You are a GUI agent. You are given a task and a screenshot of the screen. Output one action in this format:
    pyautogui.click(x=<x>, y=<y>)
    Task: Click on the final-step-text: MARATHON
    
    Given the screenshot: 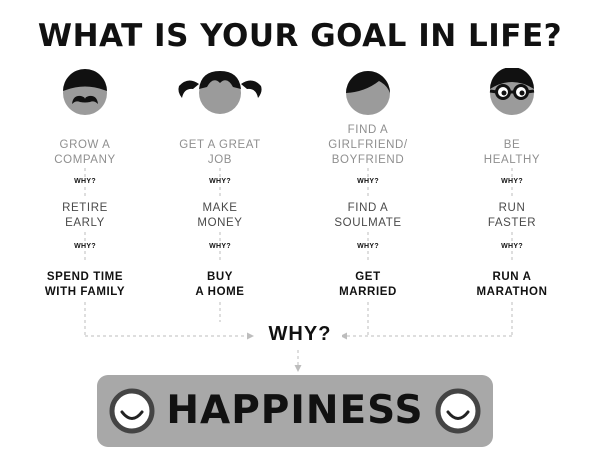 What is the action you would take?
    pyautogui.click(x=512, y=292)
    